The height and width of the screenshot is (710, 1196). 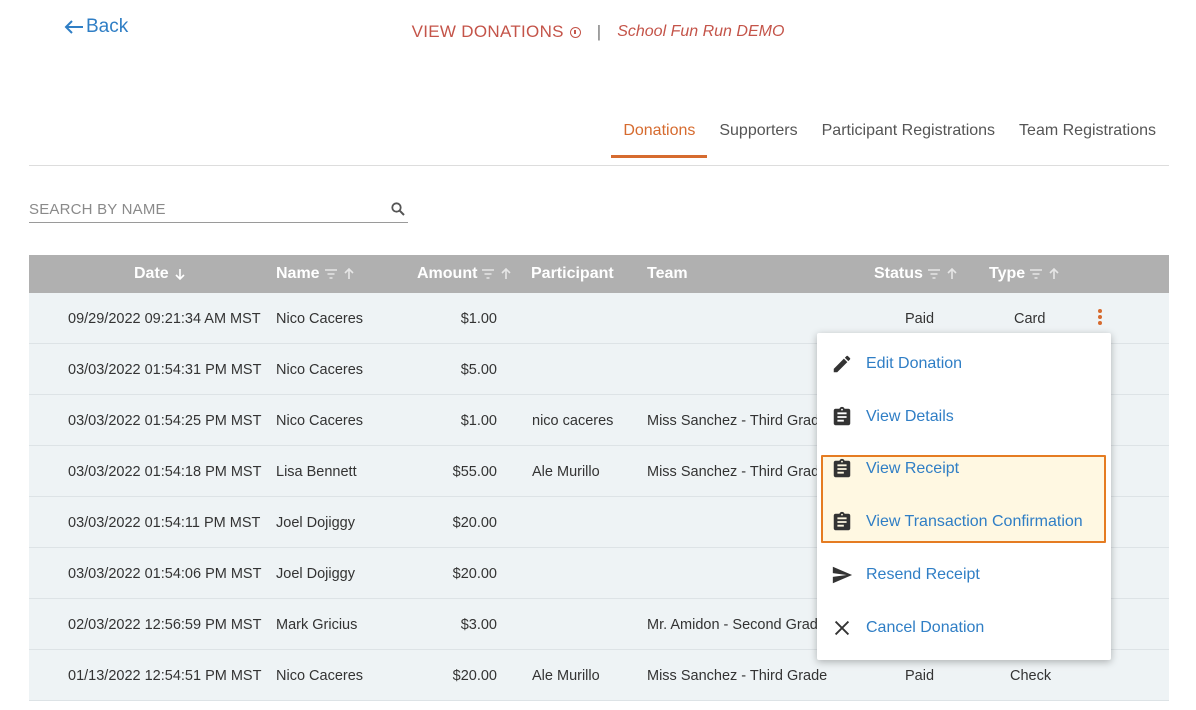 I want to click on menu-item-cancel-donation: Cancel Donation, so click(x=964, y=627).